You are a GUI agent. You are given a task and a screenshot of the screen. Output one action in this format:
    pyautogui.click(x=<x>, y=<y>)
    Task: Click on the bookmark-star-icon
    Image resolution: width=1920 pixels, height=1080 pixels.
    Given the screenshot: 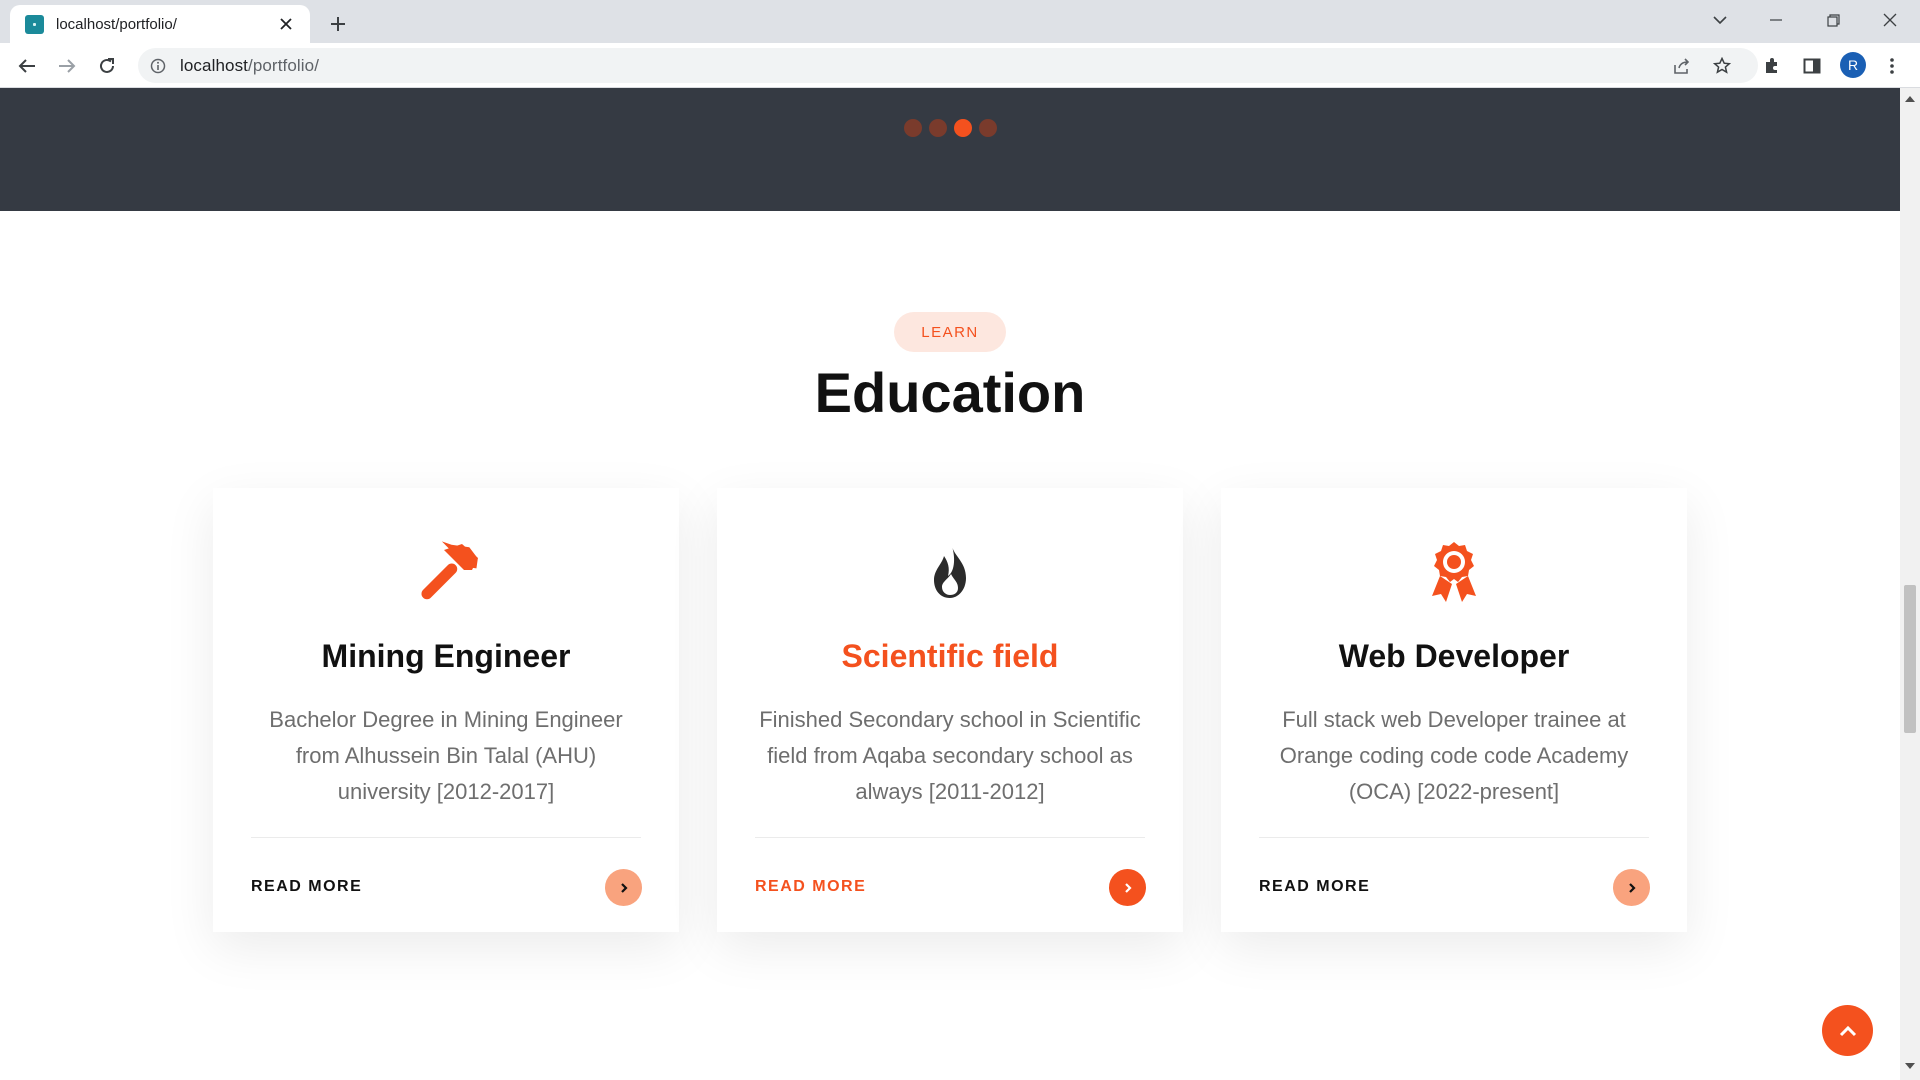 What is the action you would take?
    pyautogui.click(x=1722, y=66)
    